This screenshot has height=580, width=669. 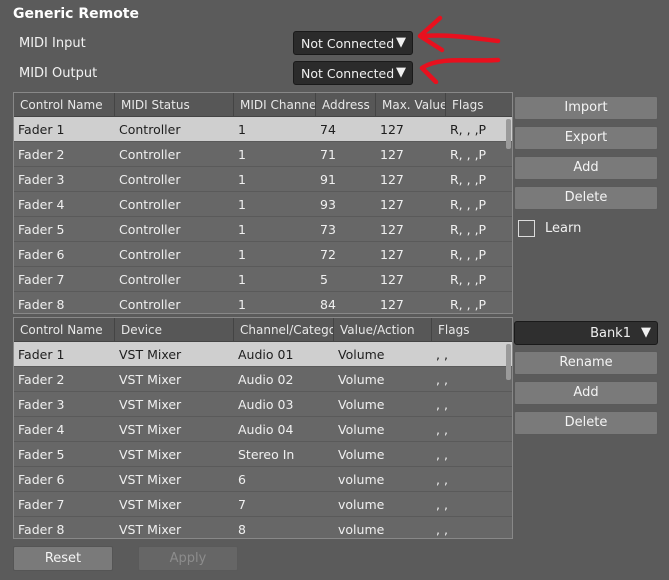 I want to click on bank-dropdown: Bank1 ▼, so click(x=586, y=333).